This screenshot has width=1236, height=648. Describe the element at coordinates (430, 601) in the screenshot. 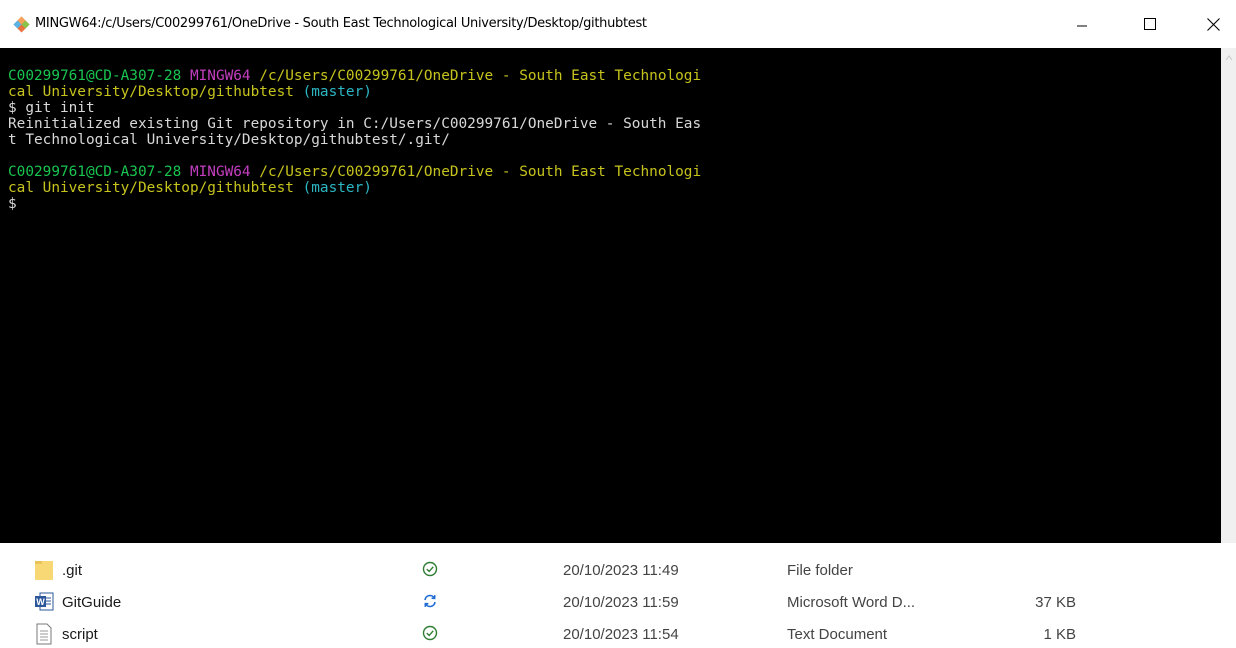

I see `syncing-icon` at that location.